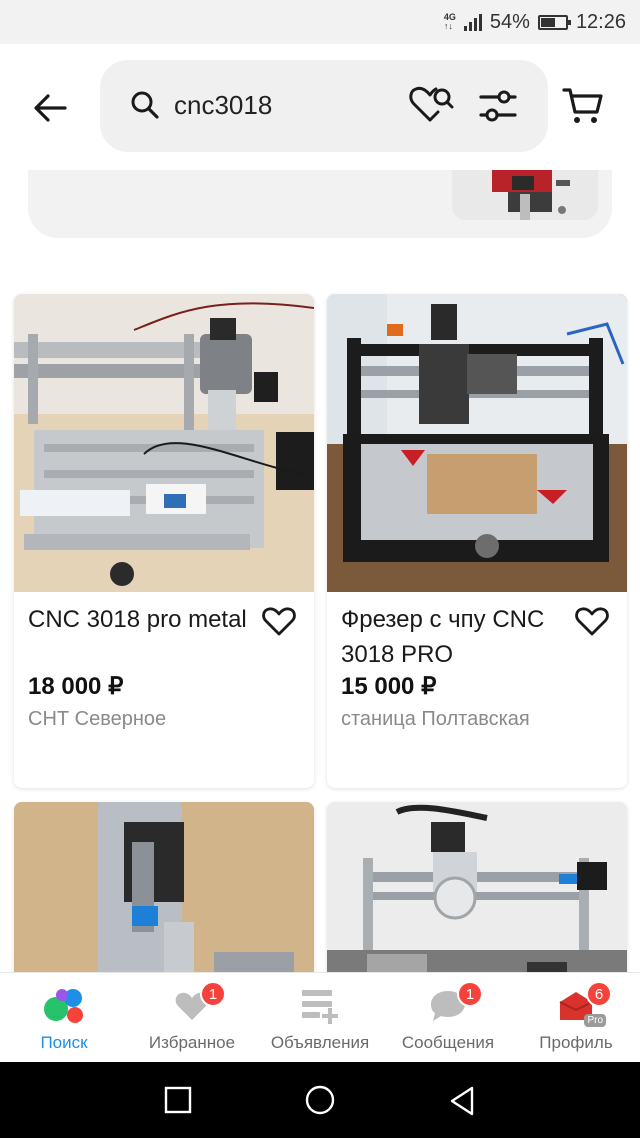 The width and height of the screenshot is (640, 1138). What do you see at coordinates (498, 106) in the screenshot?
I see `filter-icon` at bounding box center [498, 106].